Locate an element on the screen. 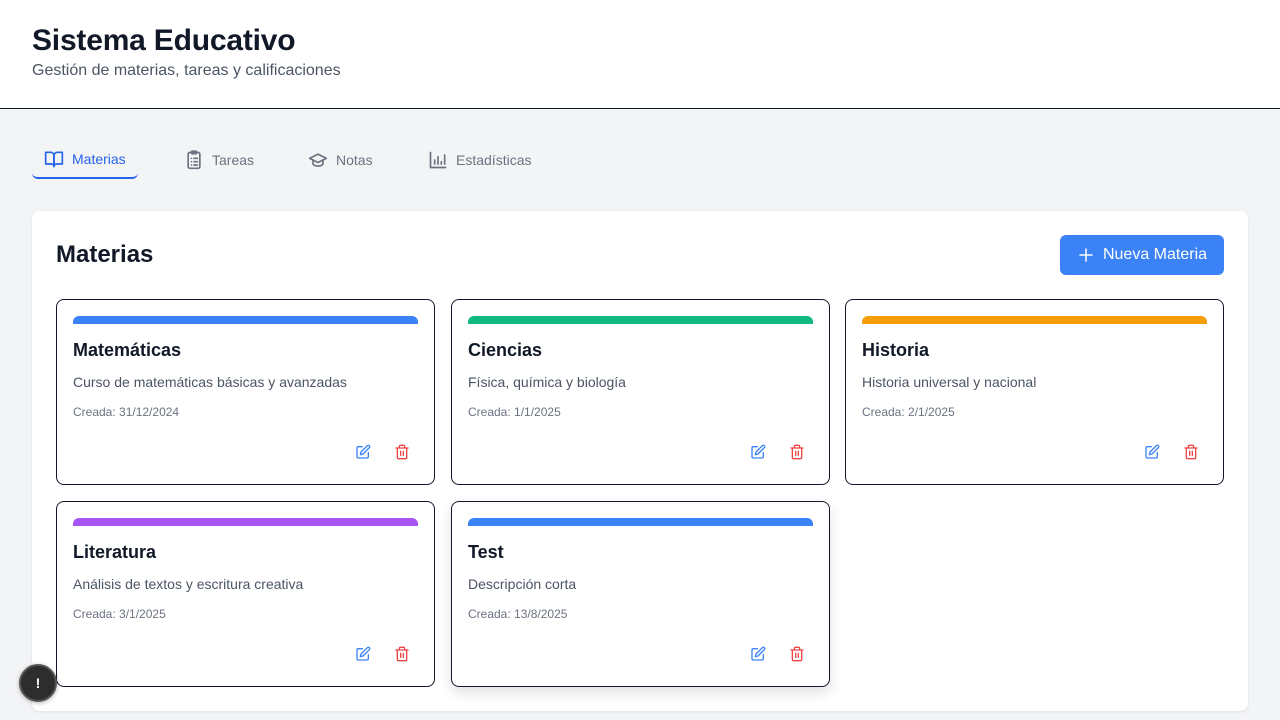 This screenshot has width=1280, height=720. subject-created-date: Creada: 2/1/2025 is located at coordinates (908, 412).